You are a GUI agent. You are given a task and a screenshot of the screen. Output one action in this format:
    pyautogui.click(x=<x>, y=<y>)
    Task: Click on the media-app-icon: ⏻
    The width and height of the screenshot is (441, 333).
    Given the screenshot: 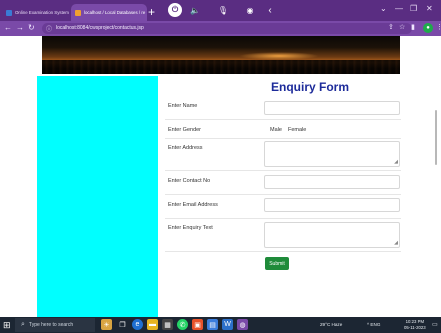 What is the action you would take?
    pyautogui.click(x=175, y=10)
    